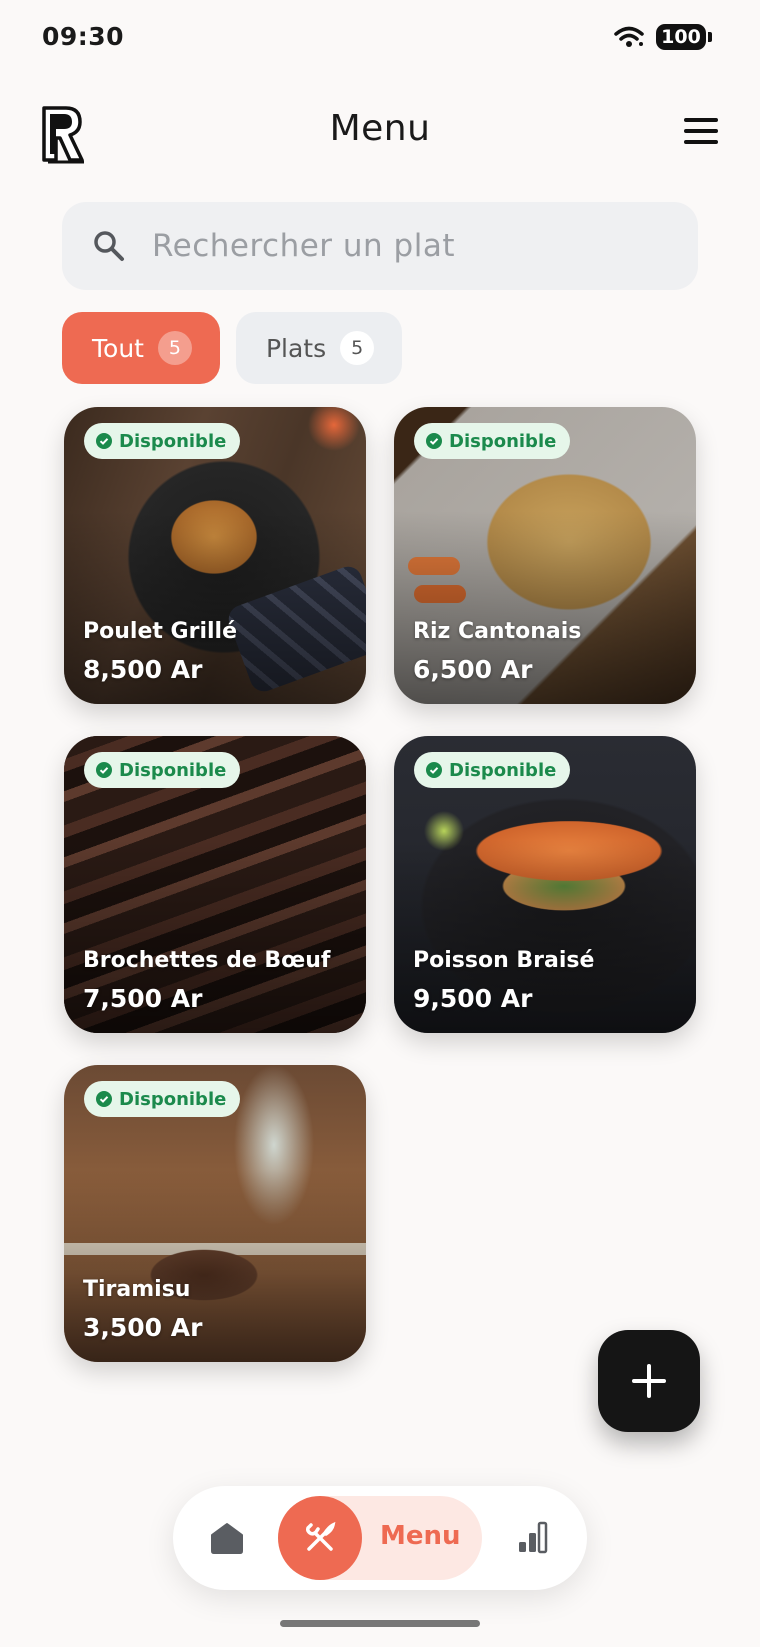  What do you see at coordinates (473, 669) in the screenshot?
I see `dish-price: 6,500 Ar` at bounding box center [473, 669].